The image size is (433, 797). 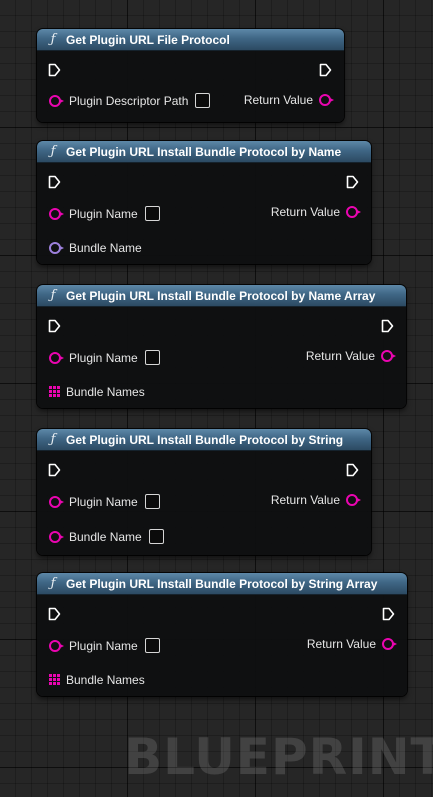 I want to click on node-header: ƒ Get Plugin URL File Protocol, so click(x=190, y=40).